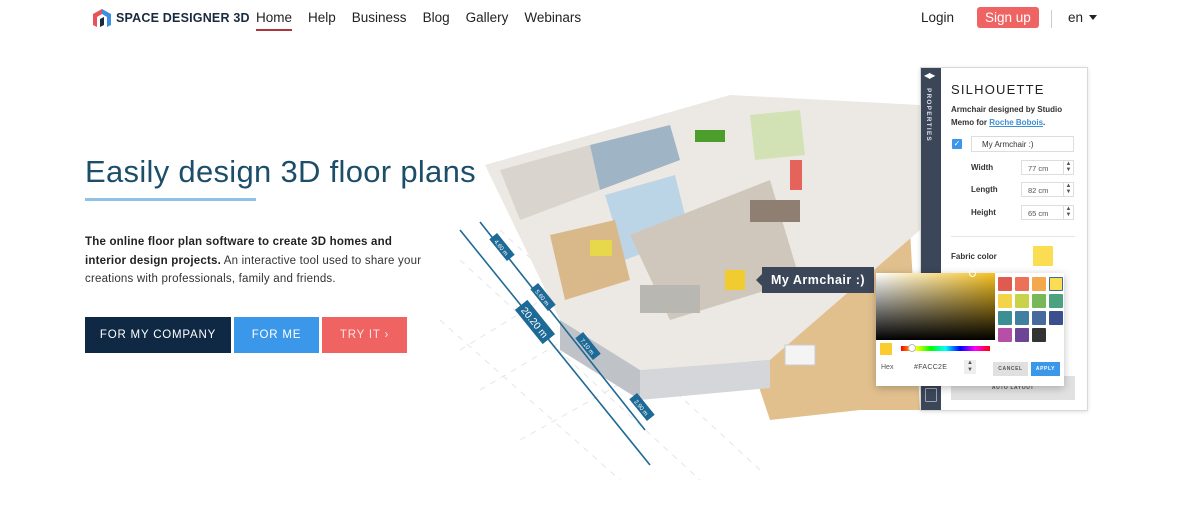  I want to click on nav-link-help: Help, so click(322, 19).